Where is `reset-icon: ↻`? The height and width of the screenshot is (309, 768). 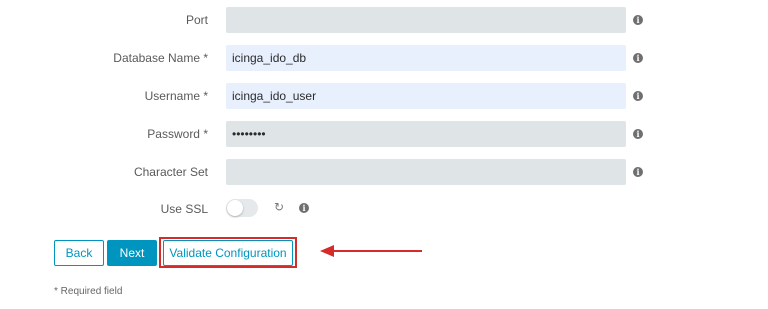 reset-icon: ↻ is located at coordinates (279, 207).